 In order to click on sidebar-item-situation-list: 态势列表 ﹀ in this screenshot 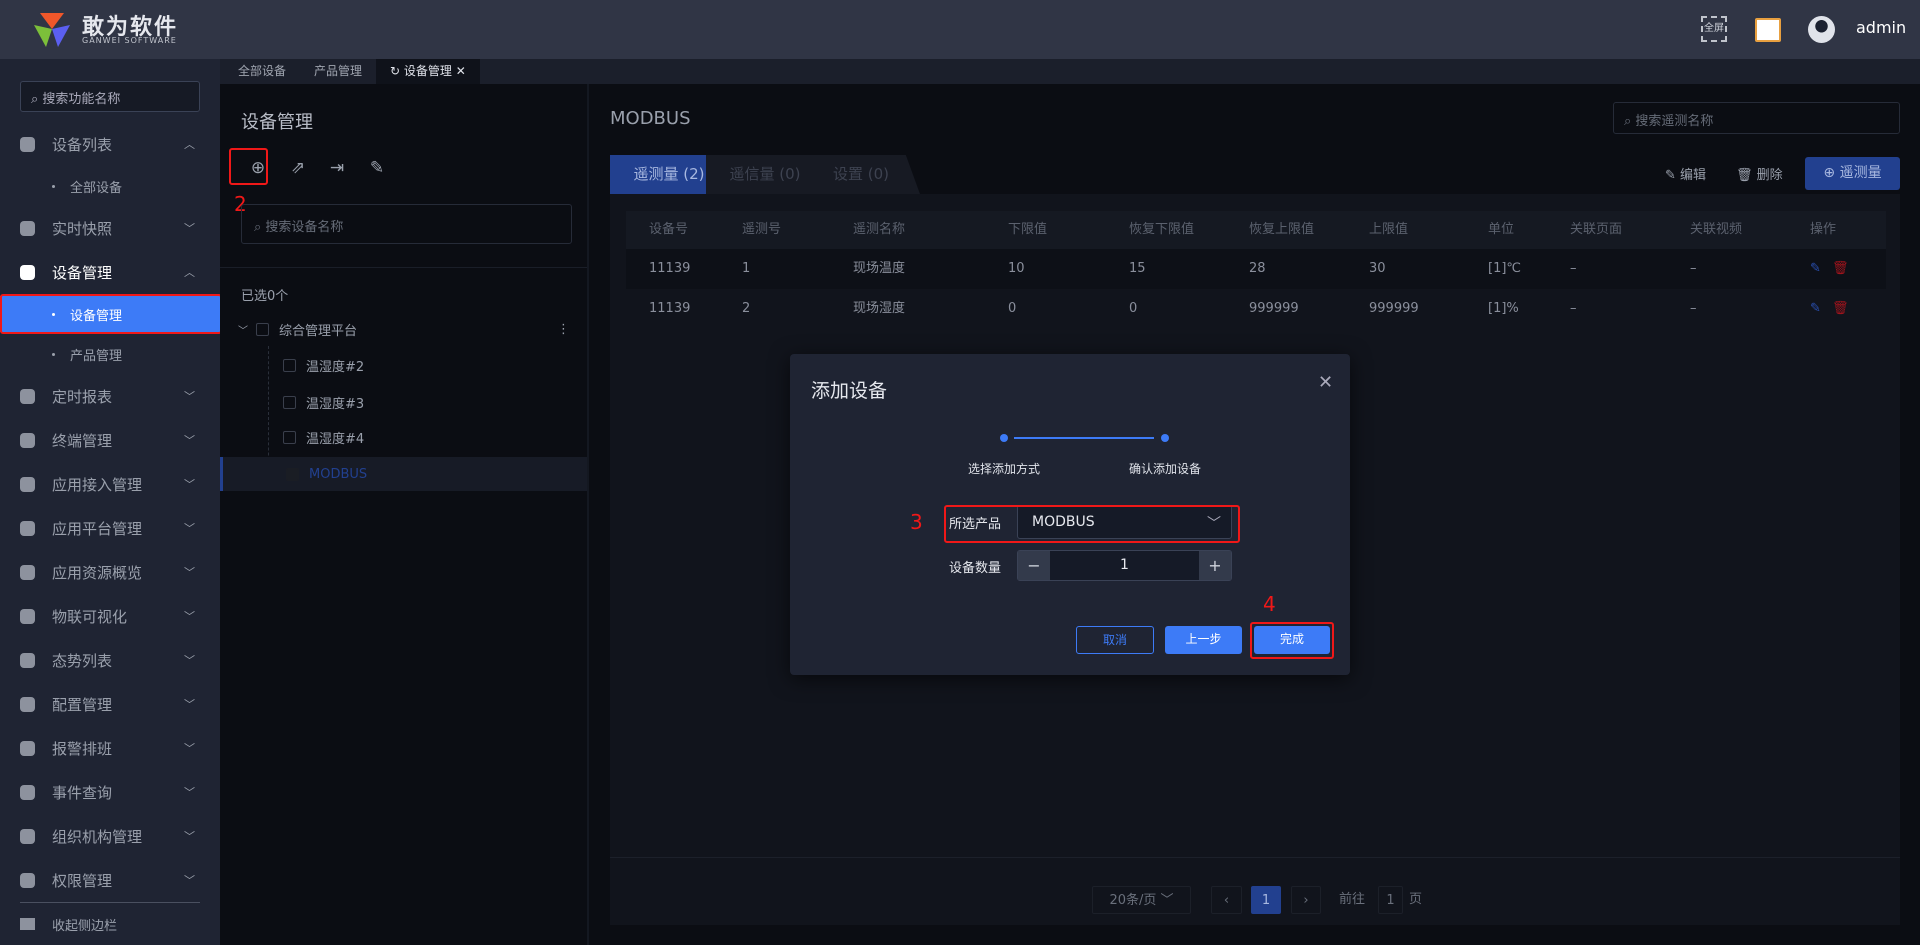, I will do `click(110, 660)`.